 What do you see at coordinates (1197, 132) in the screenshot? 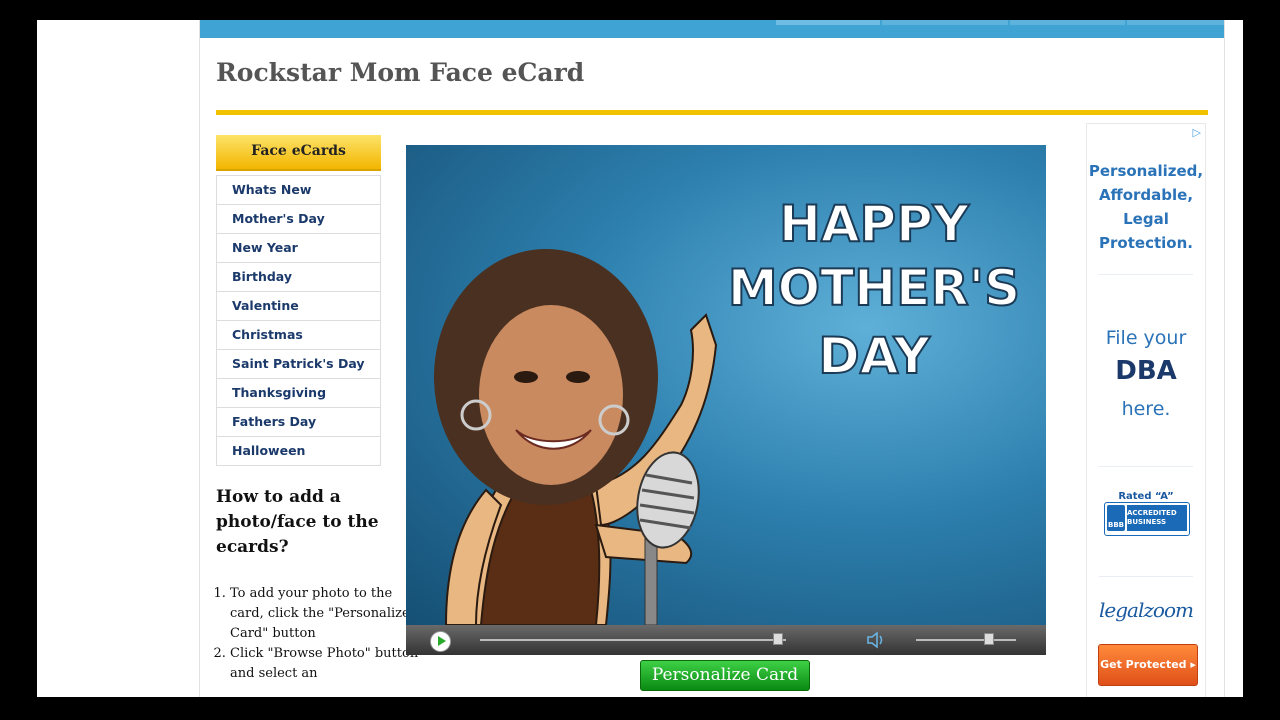
I see `ad-choices-icon: ▷` at bounding box center [1197, 132].